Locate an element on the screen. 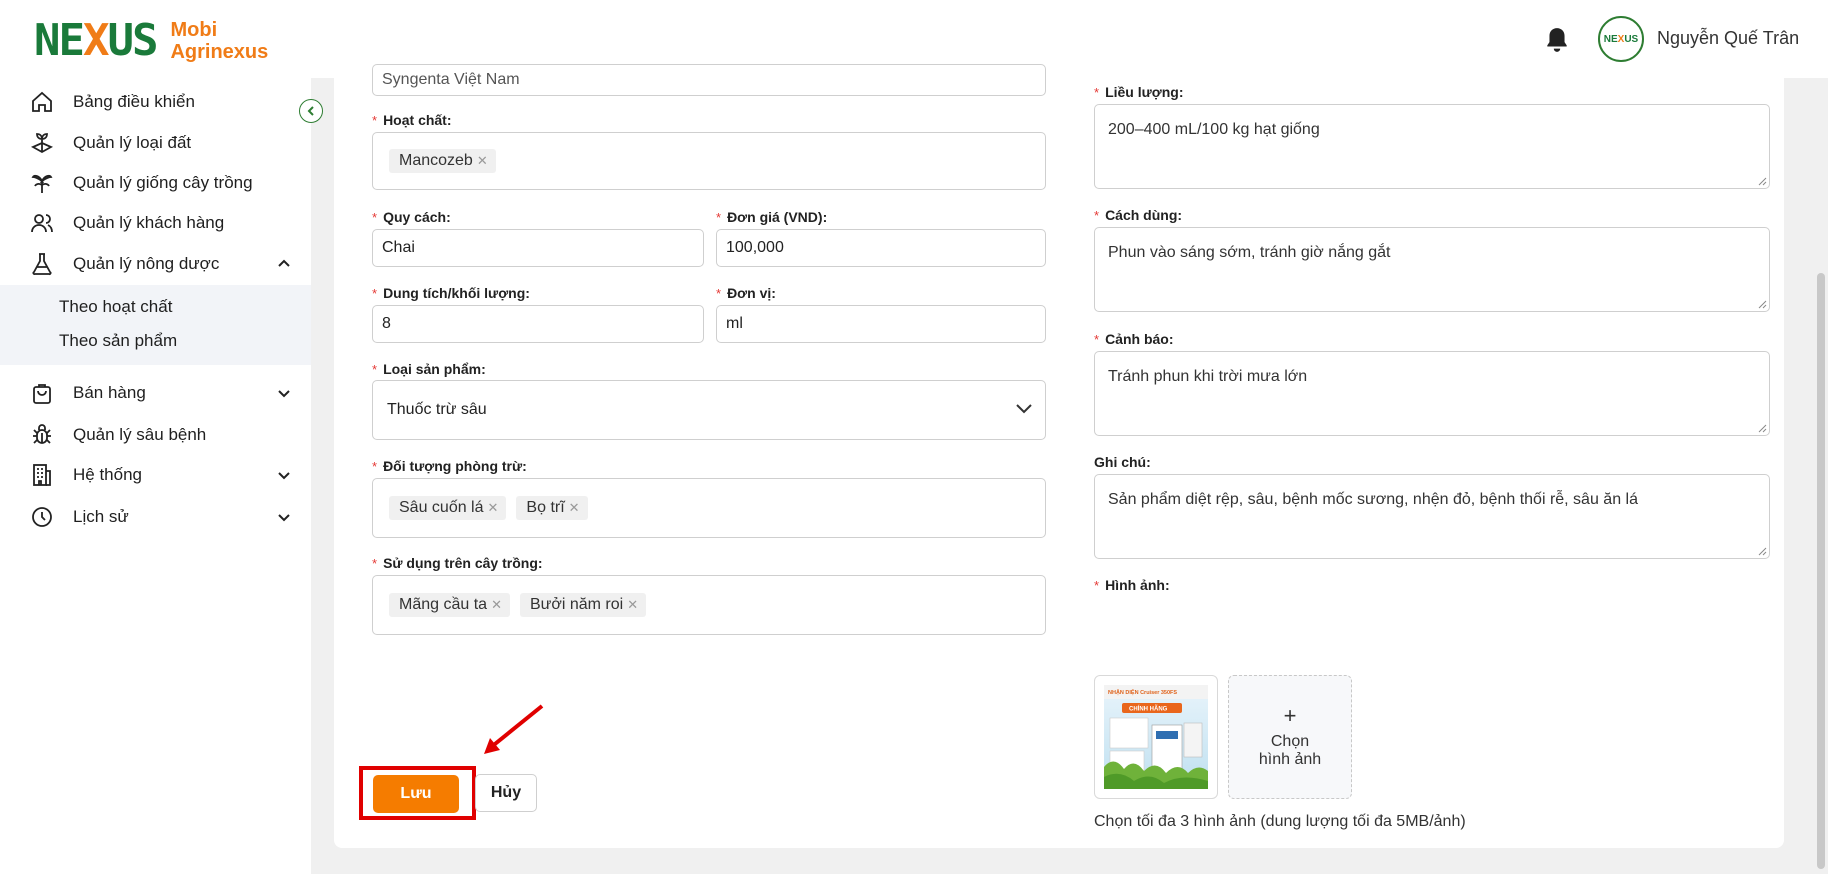  sidebar-item-plant-varieties: Quản lý giống cây trồng is located at coordinates (155, 183).